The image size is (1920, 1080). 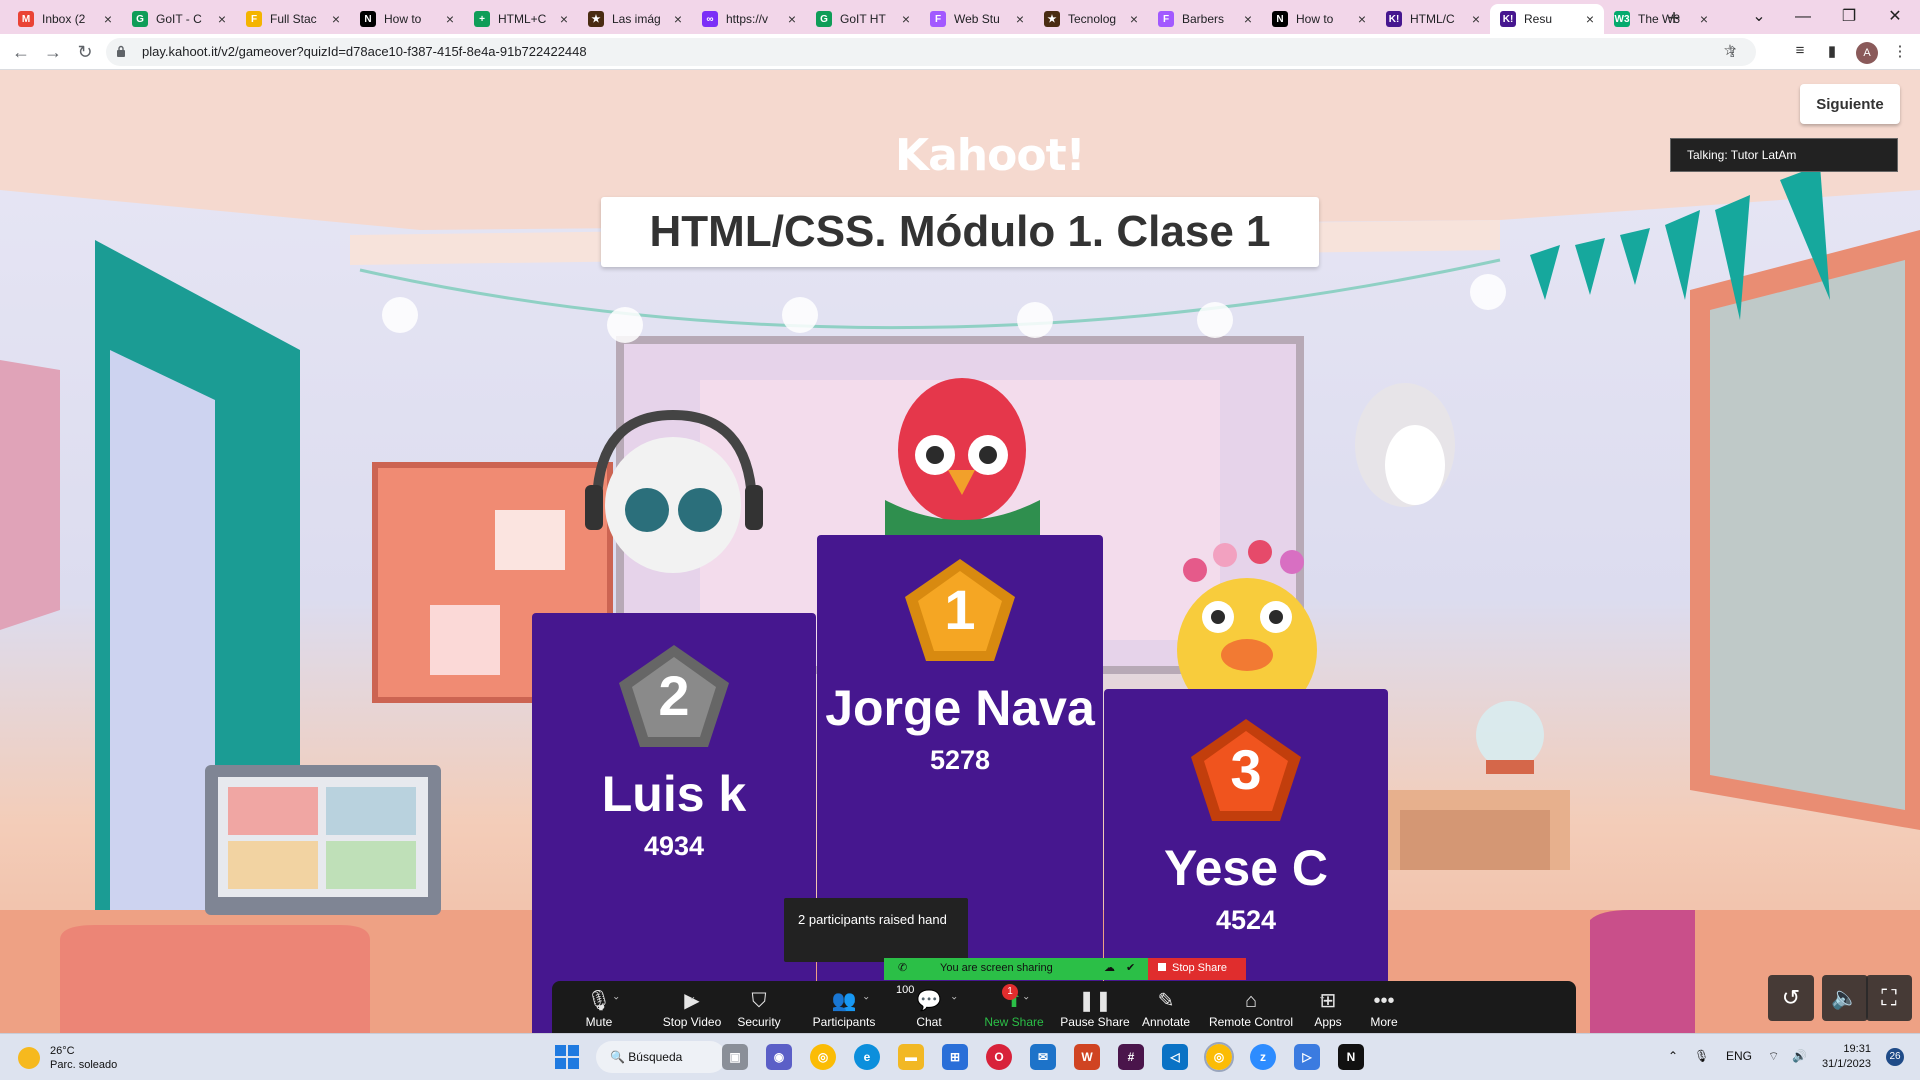 What do you see at coordinates (1433, 19) in the screenshot?
I see `browser-tab: K! HTML/C ×` at bounding box center [1433, 19].